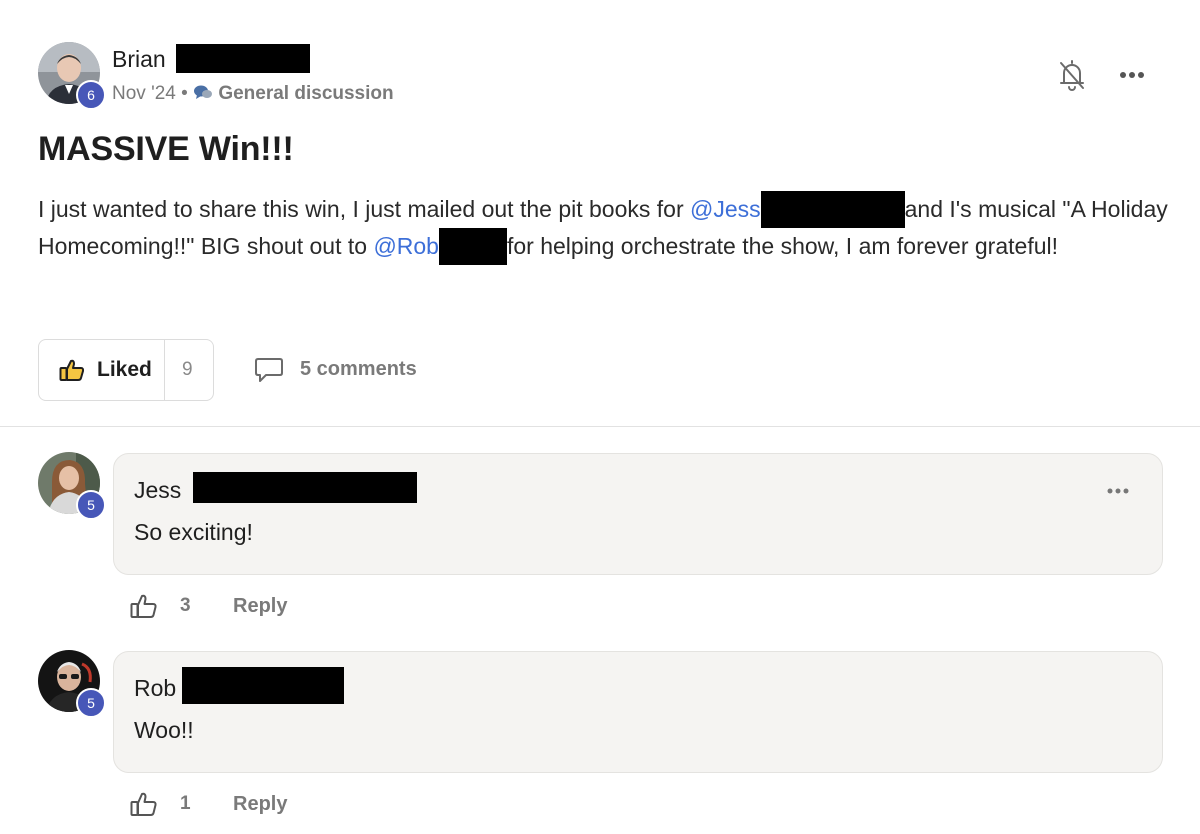  I want to click on section-divider, so click(600, 426).